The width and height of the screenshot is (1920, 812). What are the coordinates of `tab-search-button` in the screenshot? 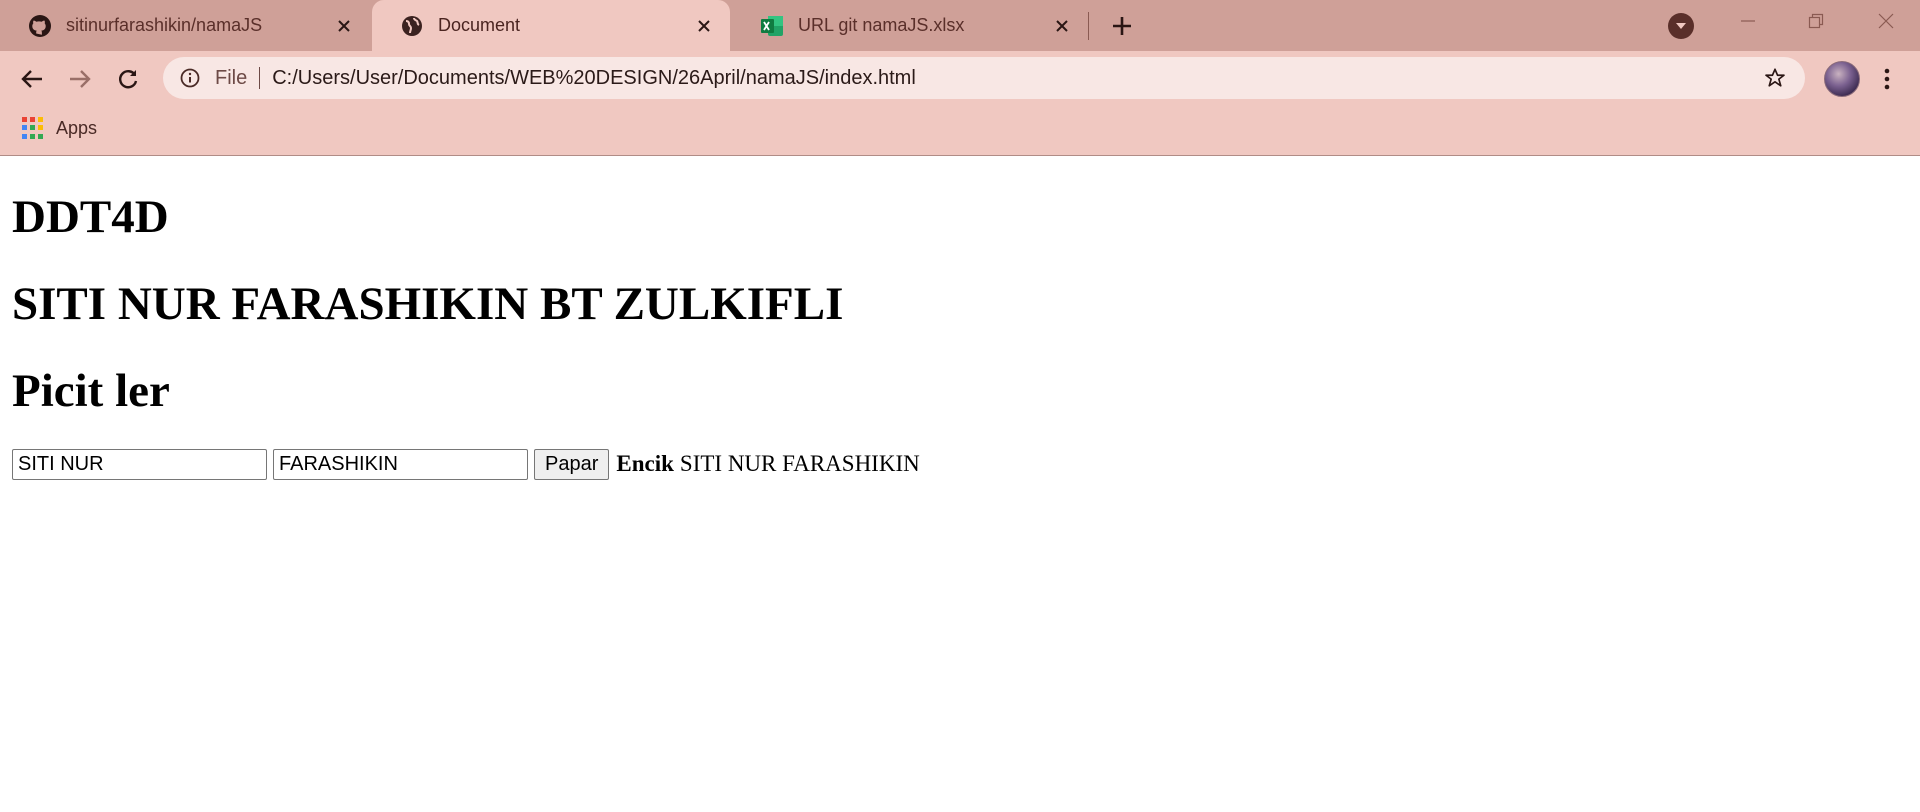 It's located at (1681, 26).